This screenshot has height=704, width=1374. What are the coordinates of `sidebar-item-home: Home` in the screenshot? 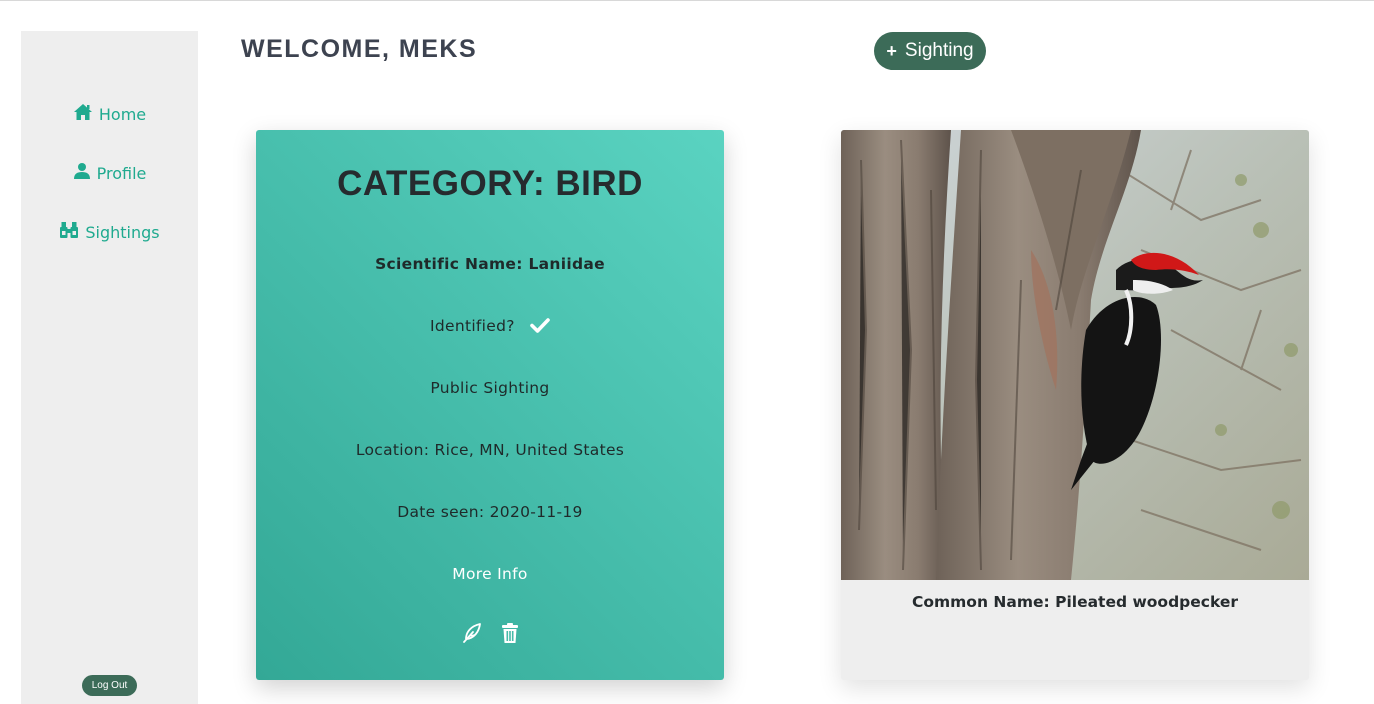 It's located at (109, 114).